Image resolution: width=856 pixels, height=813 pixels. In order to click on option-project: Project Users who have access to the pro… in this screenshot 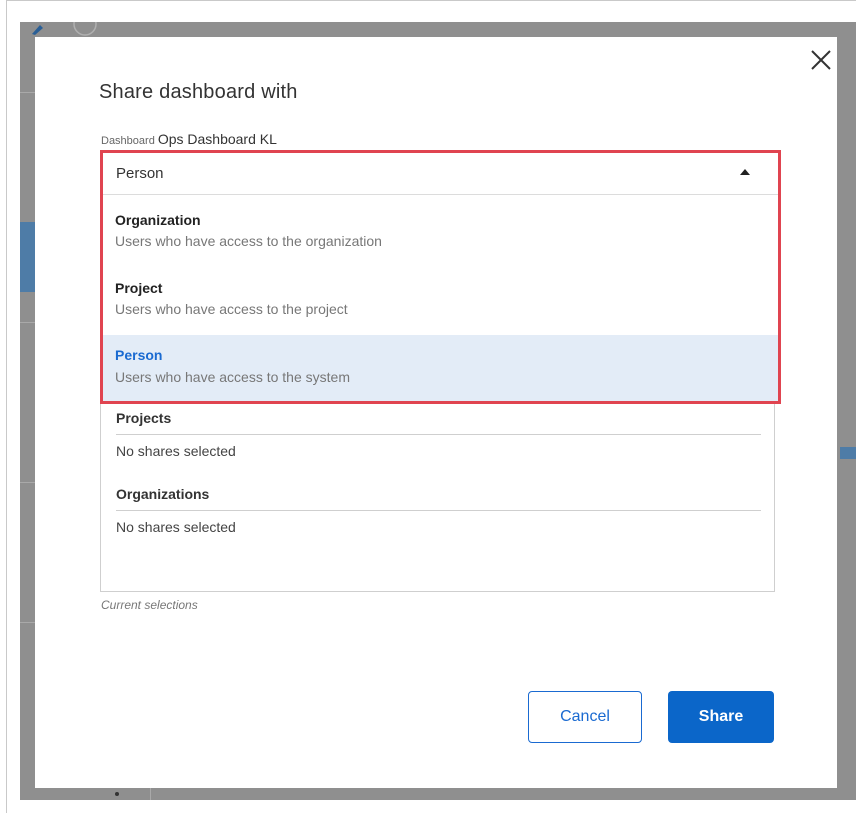, I will do `click(440, 298)`.